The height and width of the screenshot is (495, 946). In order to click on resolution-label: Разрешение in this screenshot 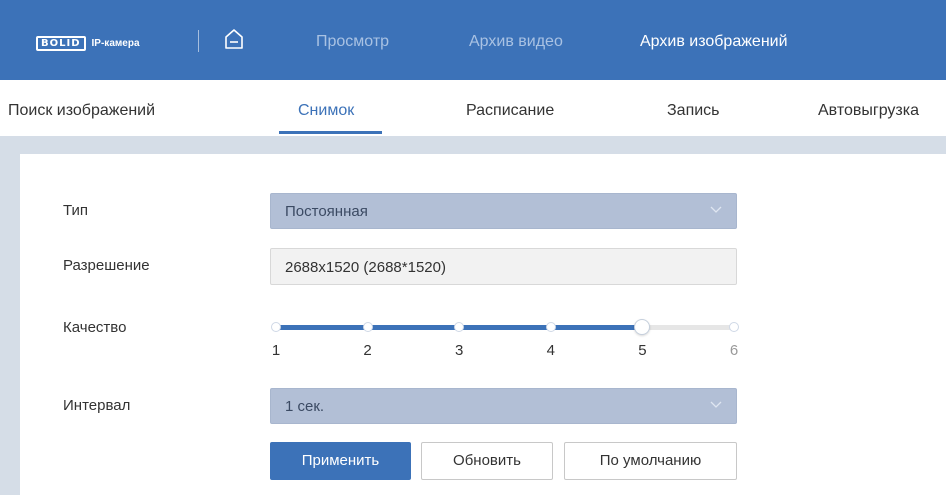, I will do `click(106, 265)`.